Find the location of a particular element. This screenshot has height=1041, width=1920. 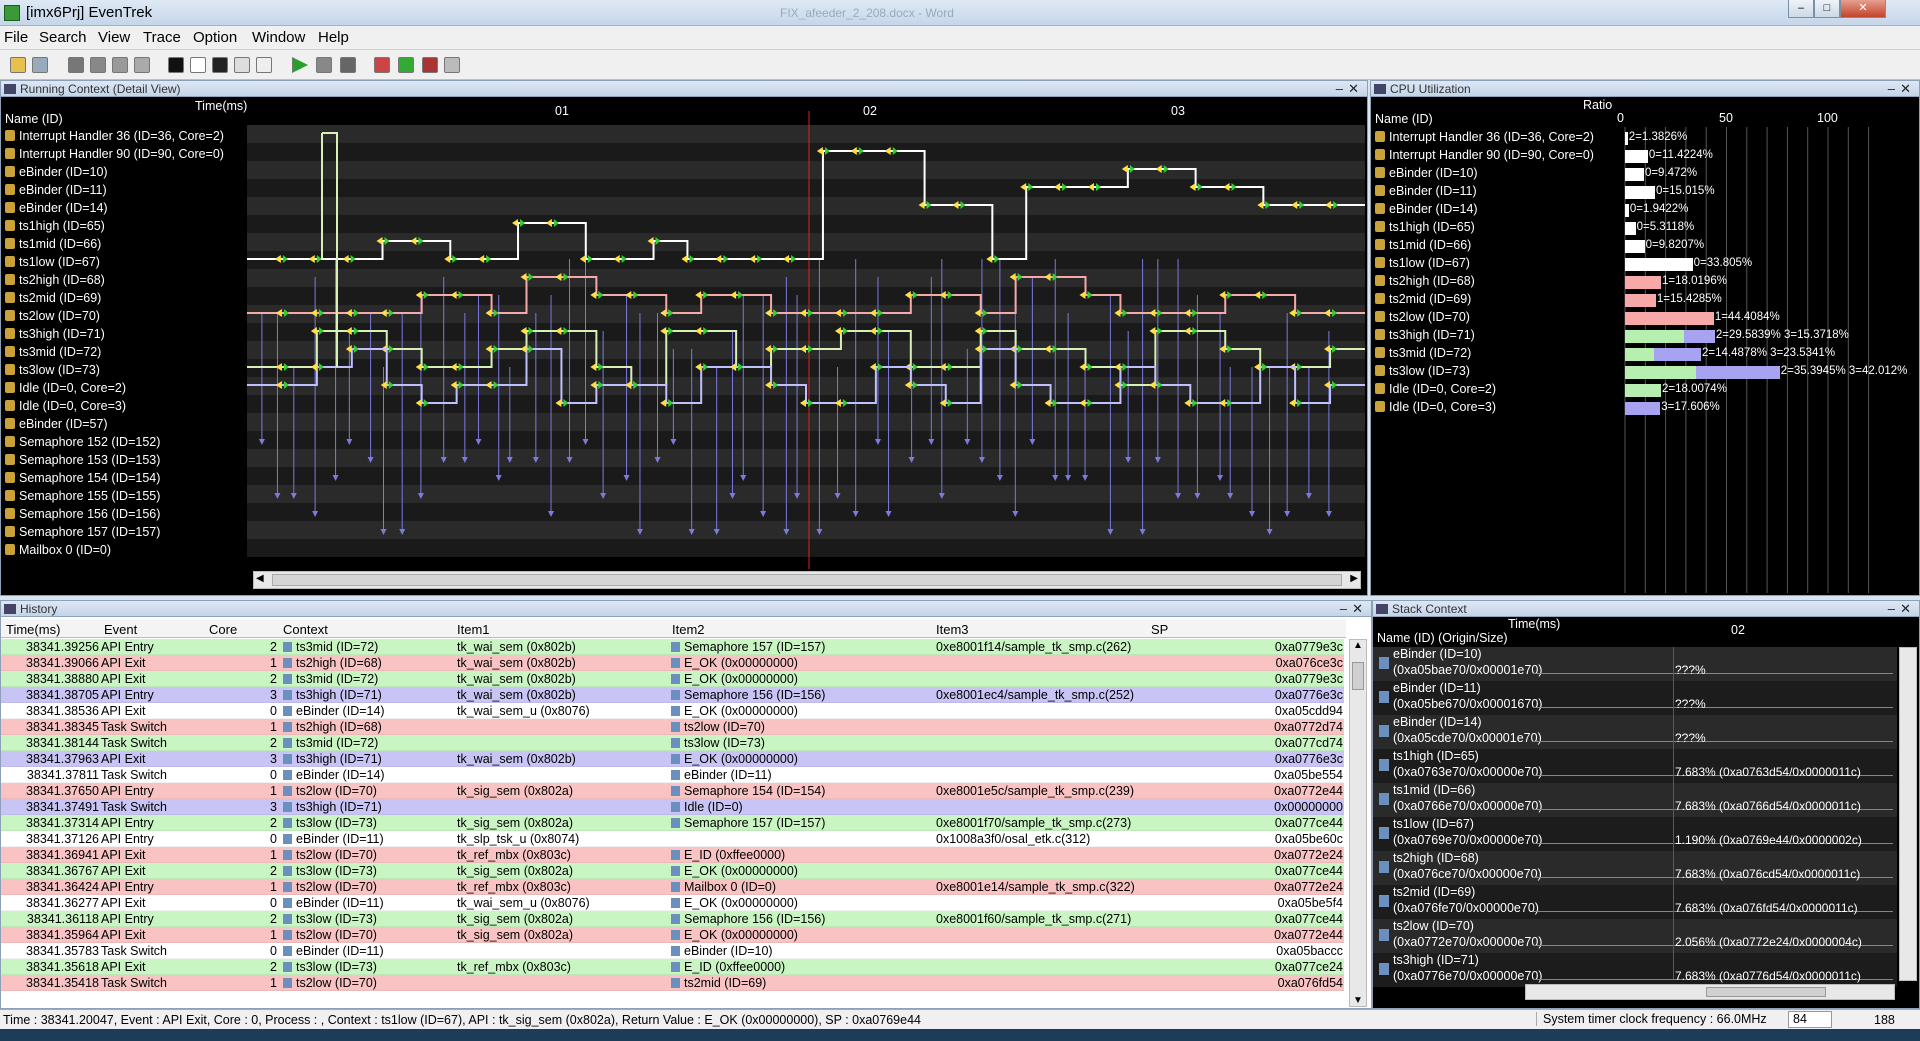

task-row-label: Interrupt Handler 36 (ID=36, Core=2) is located at coordinates (114, 136).